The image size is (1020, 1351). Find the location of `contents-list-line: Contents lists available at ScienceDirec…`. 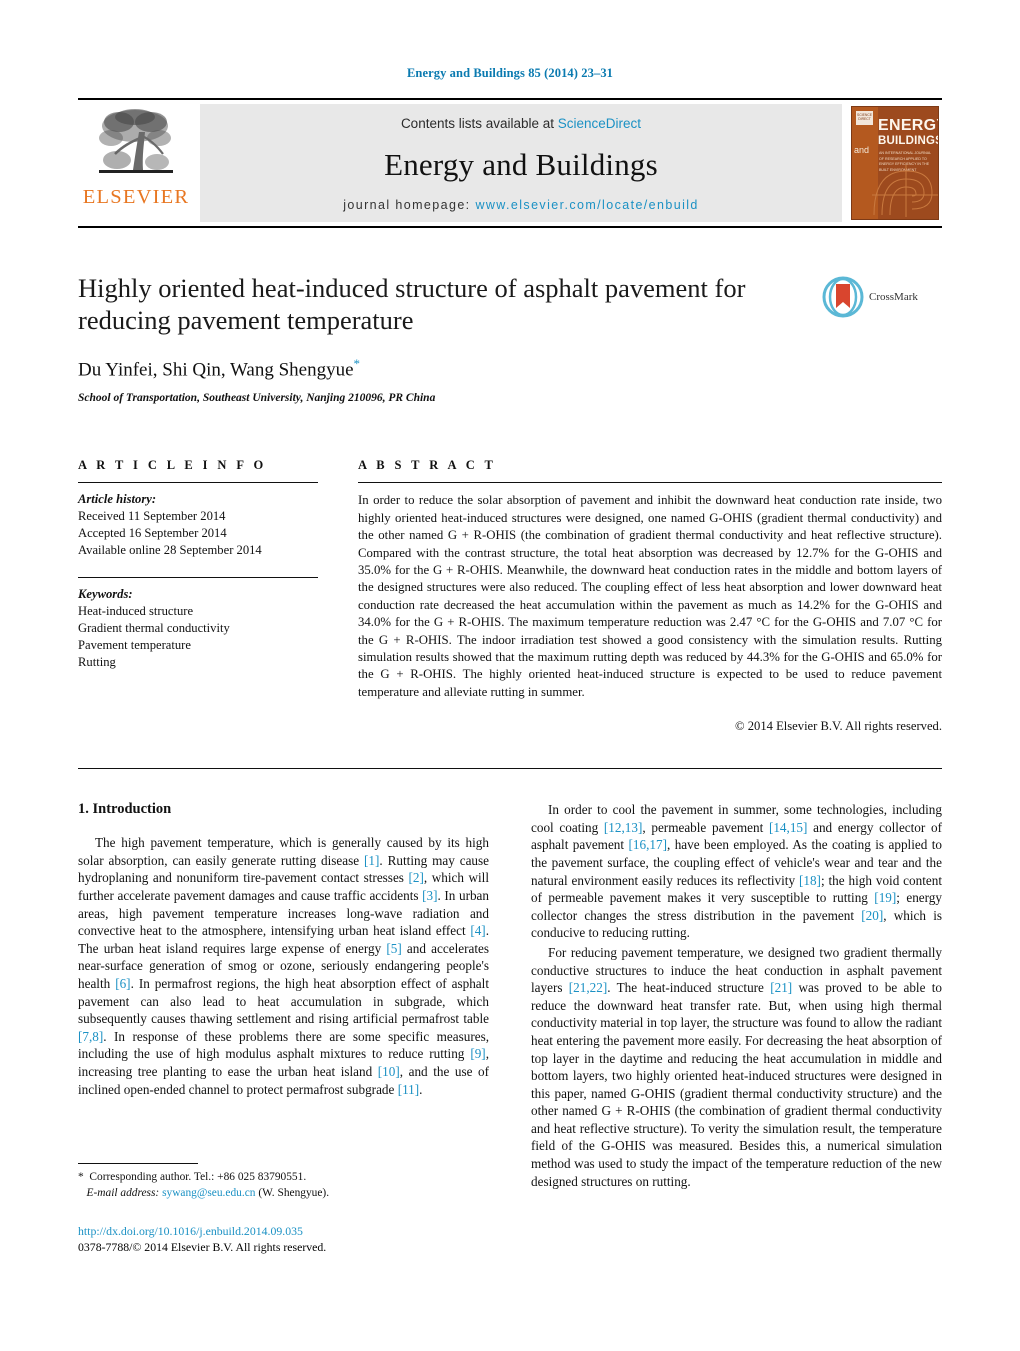

contents-list-line: Contents lists available at ScienceDirec… is located at coordinates (521, 123).